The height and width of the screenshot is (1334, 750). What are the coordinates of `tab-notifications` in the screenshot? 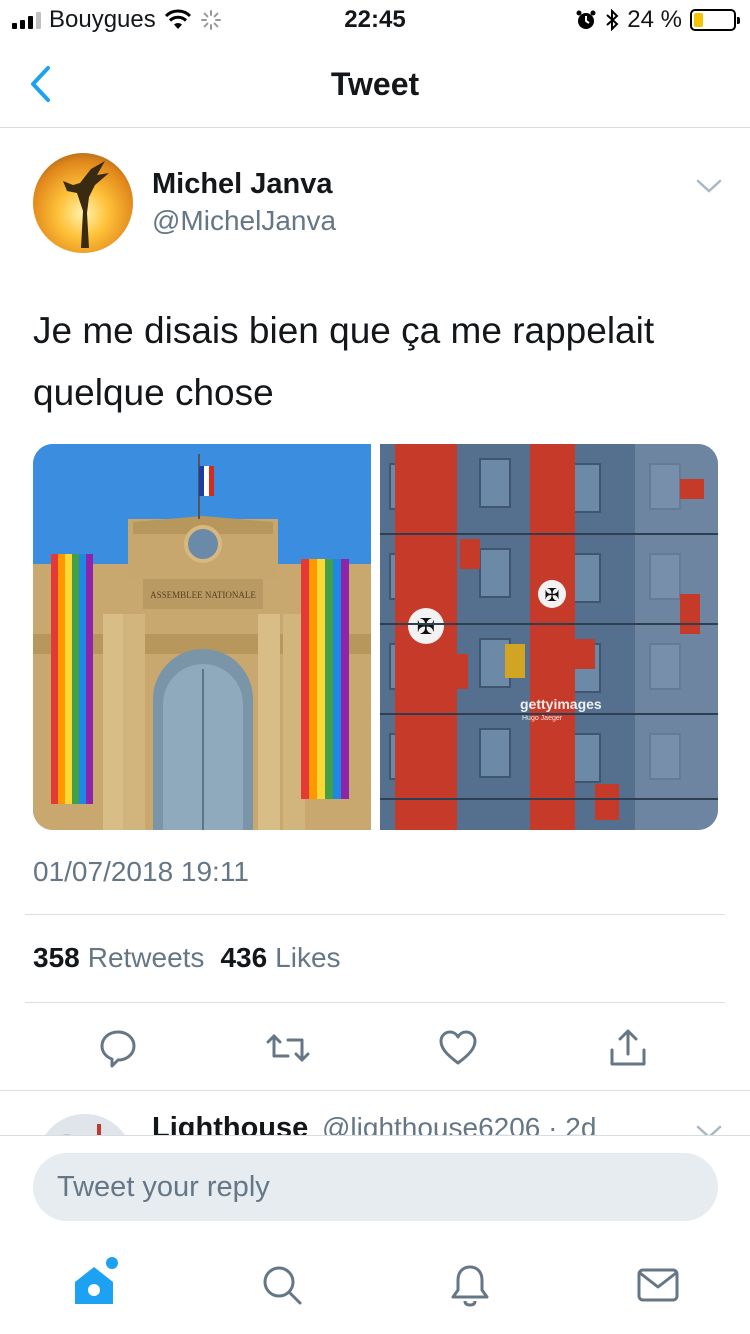 It's located at (470, 1285).